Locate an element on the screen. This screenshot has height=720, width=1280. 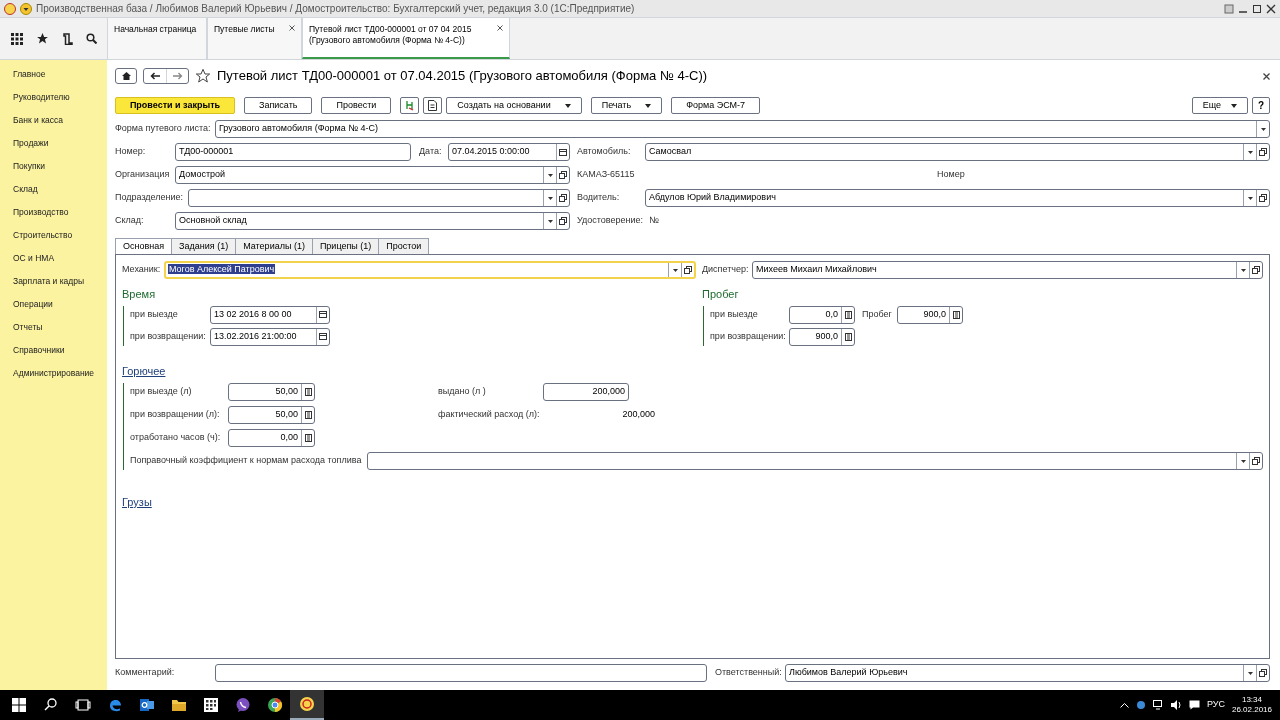
group-title: Время is located at coordinates (412, 294).